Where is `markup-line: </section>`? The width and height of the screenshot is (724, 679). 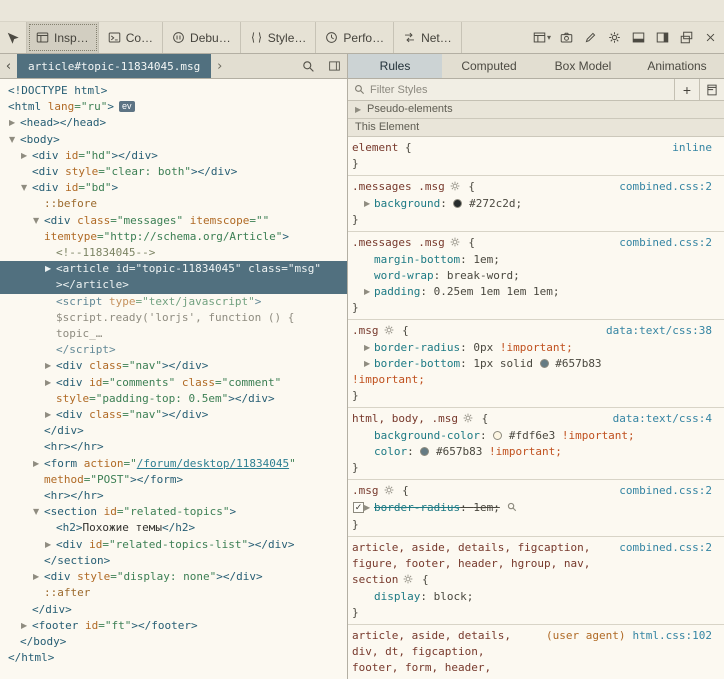
markup-line: </section> is located at coordinates (173, 561).